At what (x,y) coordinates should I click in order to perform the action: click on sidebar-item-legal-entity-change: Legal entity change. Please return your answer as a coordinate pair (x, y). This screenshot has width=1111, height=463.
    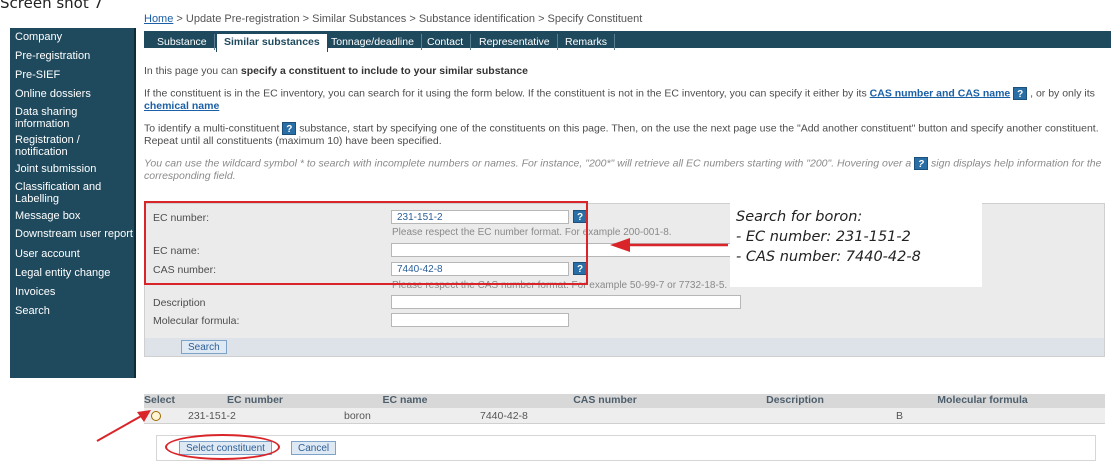
    Looking at the image, I should click on (72, 273).